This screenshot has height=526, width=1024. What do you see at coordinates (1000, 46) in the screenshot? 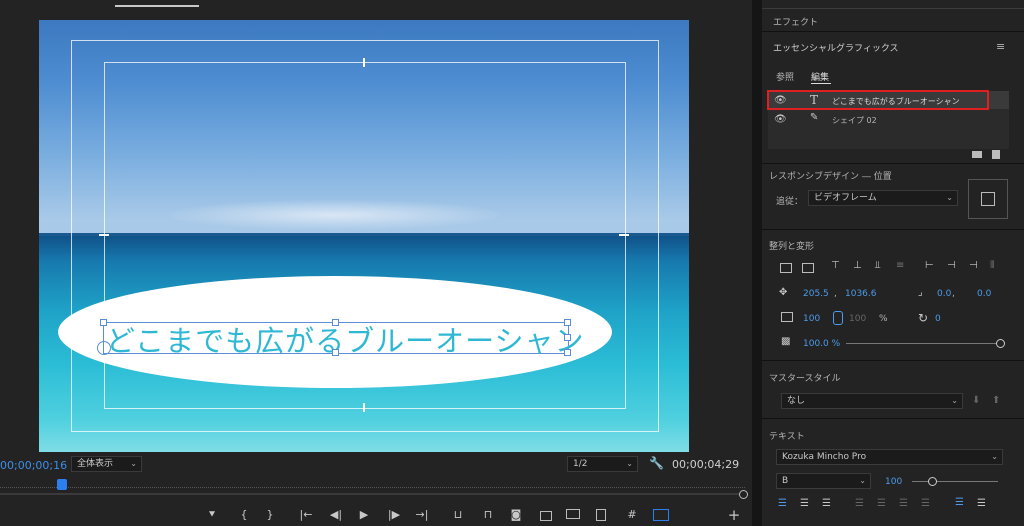
I see `panel-menu-icon: ≡` at bounding box center [1000, 46].